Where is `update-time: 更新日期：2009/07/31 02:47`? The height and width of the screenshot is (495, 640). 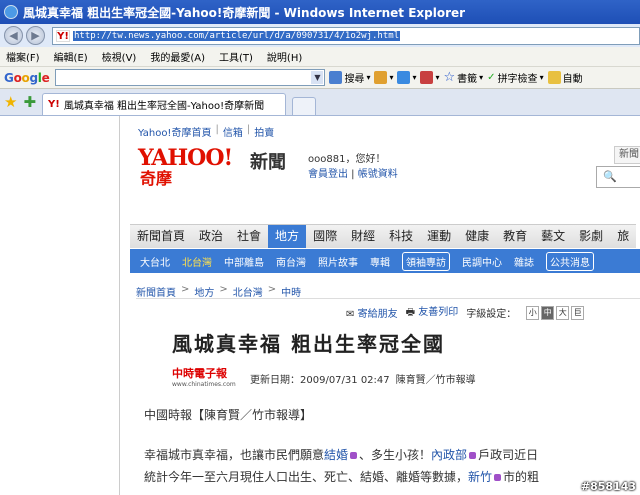 update-time: 更新日期：2009/07/31 02:47 is located at coordinates (320, 380).